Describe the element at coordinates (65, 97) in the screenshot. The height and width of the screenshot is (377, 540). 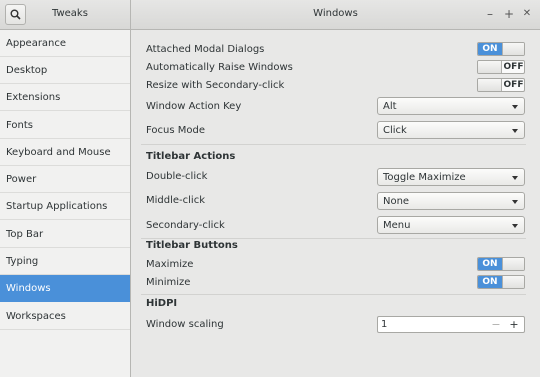
I see `sidebar-item-extensions: Extensions` at that location.